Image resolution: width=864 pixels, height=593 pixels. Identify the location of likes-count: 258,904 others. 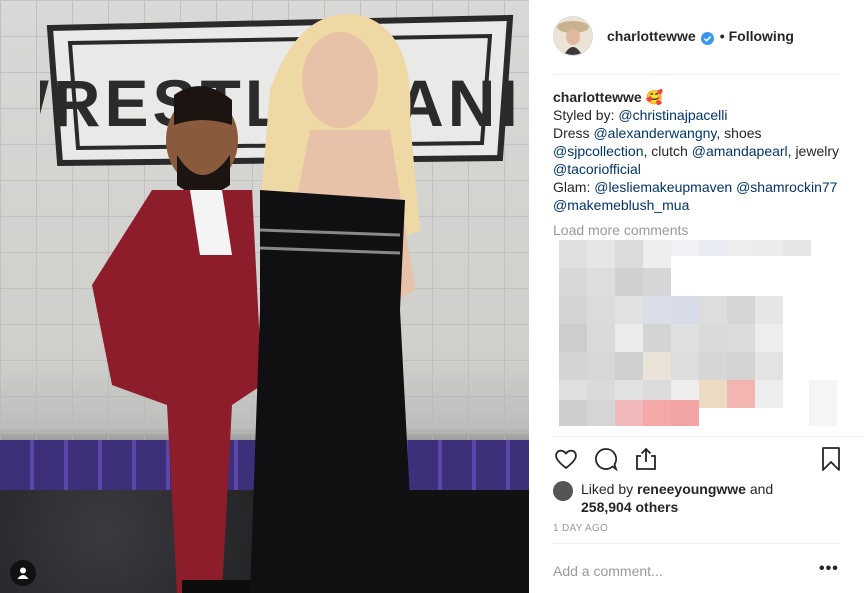
(629, 507).